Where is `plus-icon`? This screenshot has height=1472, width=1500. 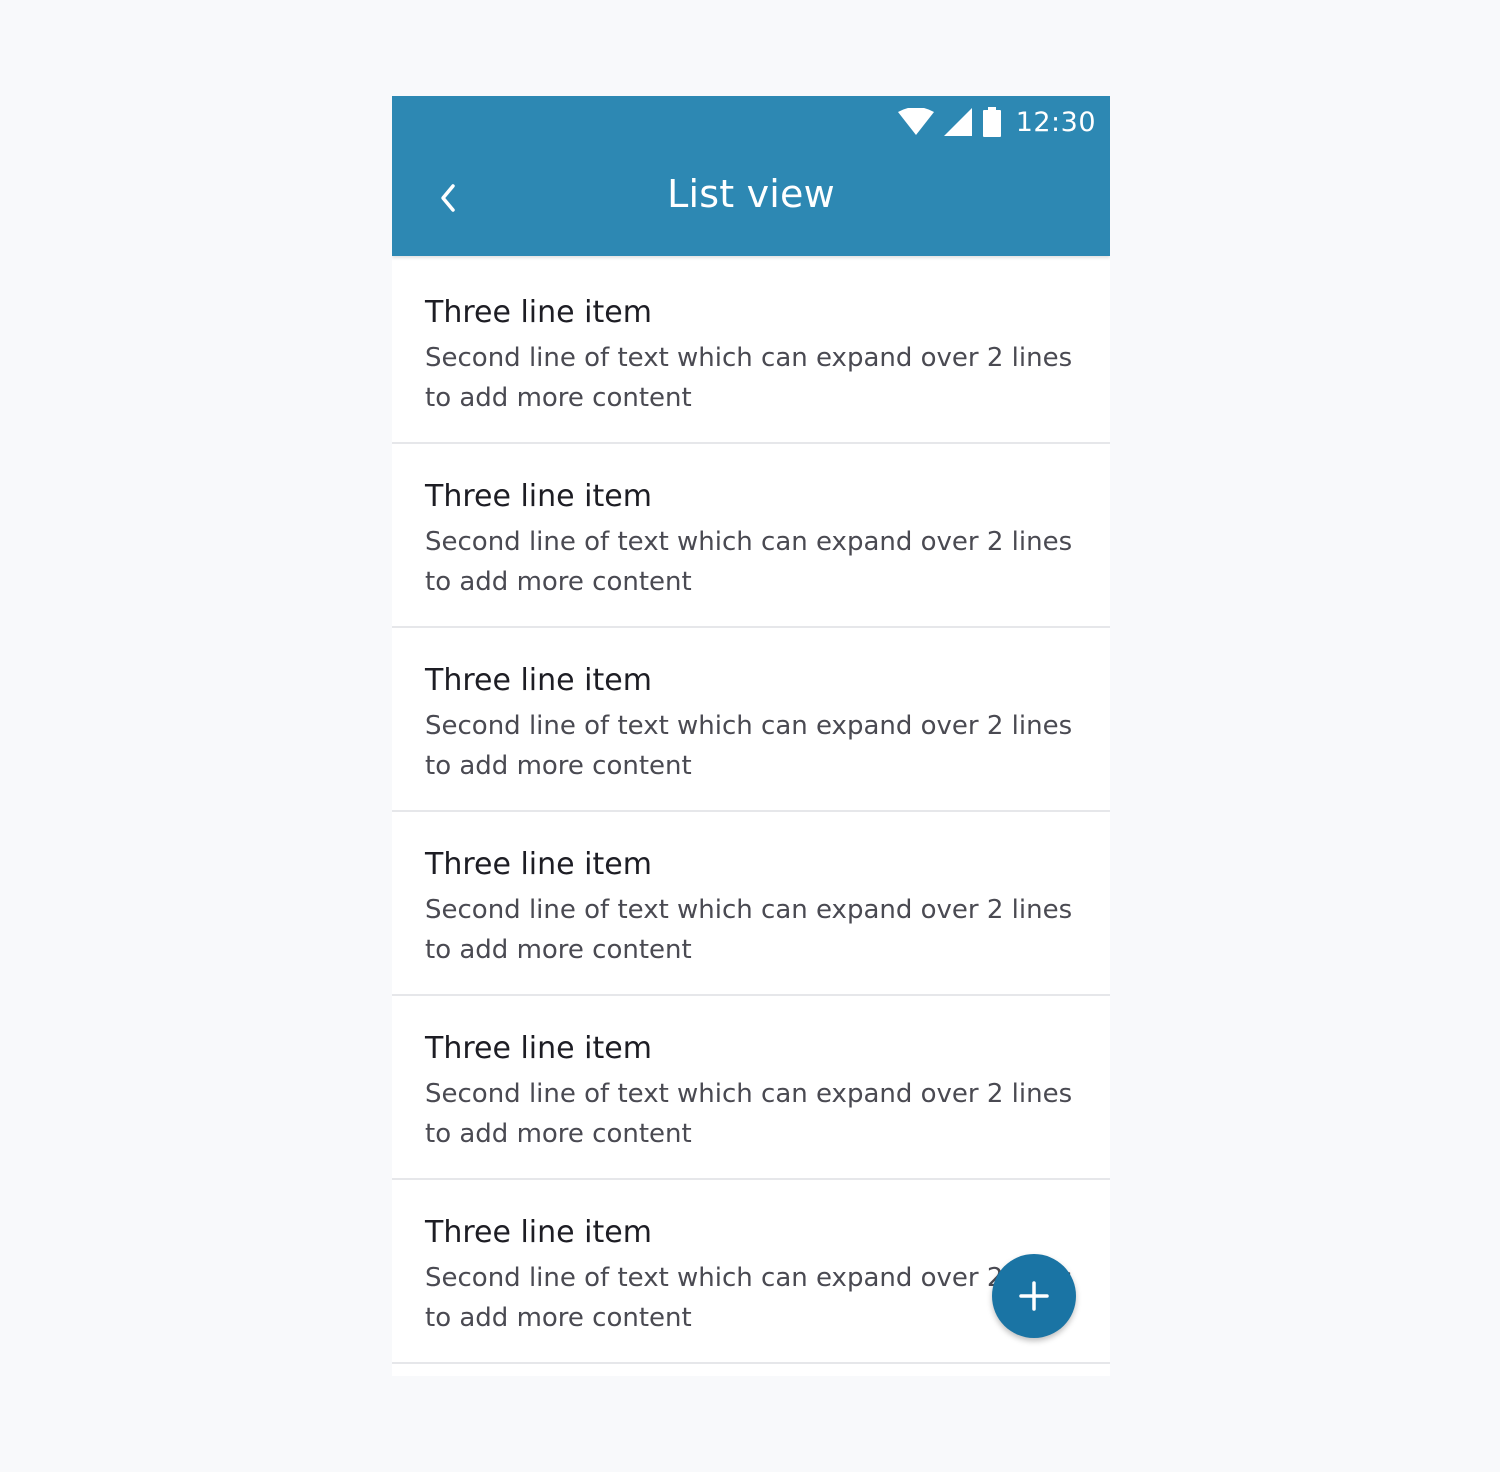
plus-icon is located at coordinates (1034, 1296).